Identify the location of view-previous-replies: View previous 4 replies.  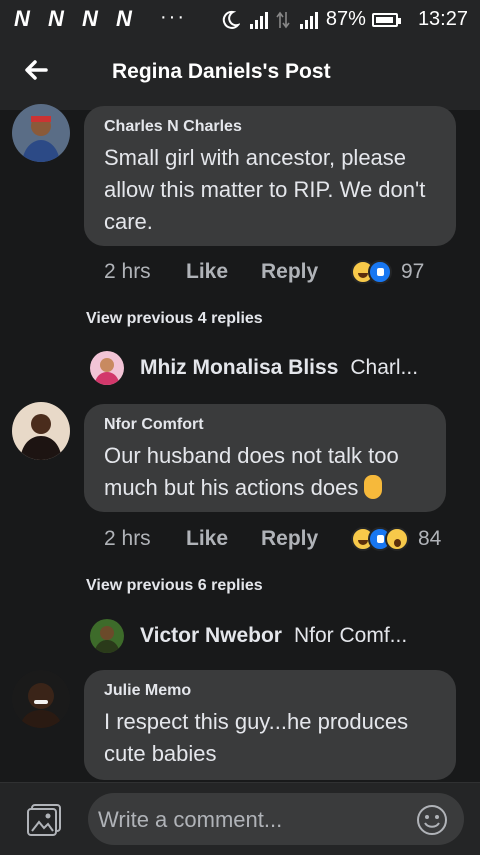
(174, 319).